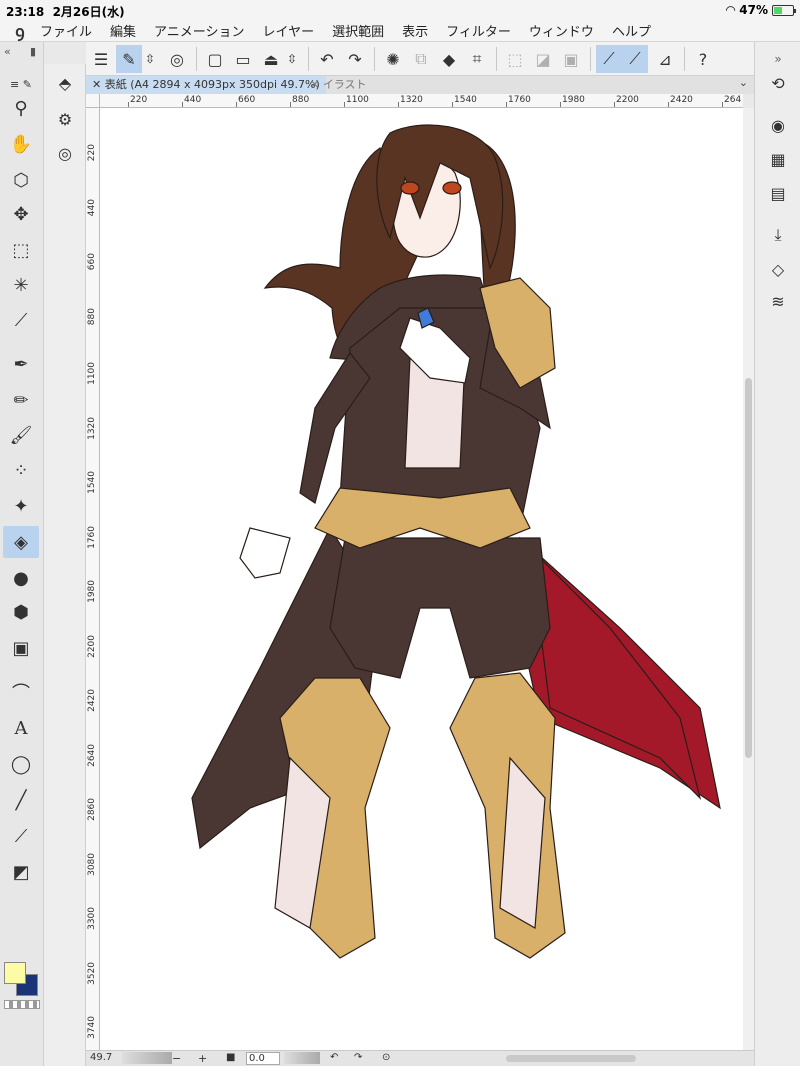  Describe the element at coordinates (334, 1057) in the screenshot. I see `rotate-left-icon: ↶` at that location.